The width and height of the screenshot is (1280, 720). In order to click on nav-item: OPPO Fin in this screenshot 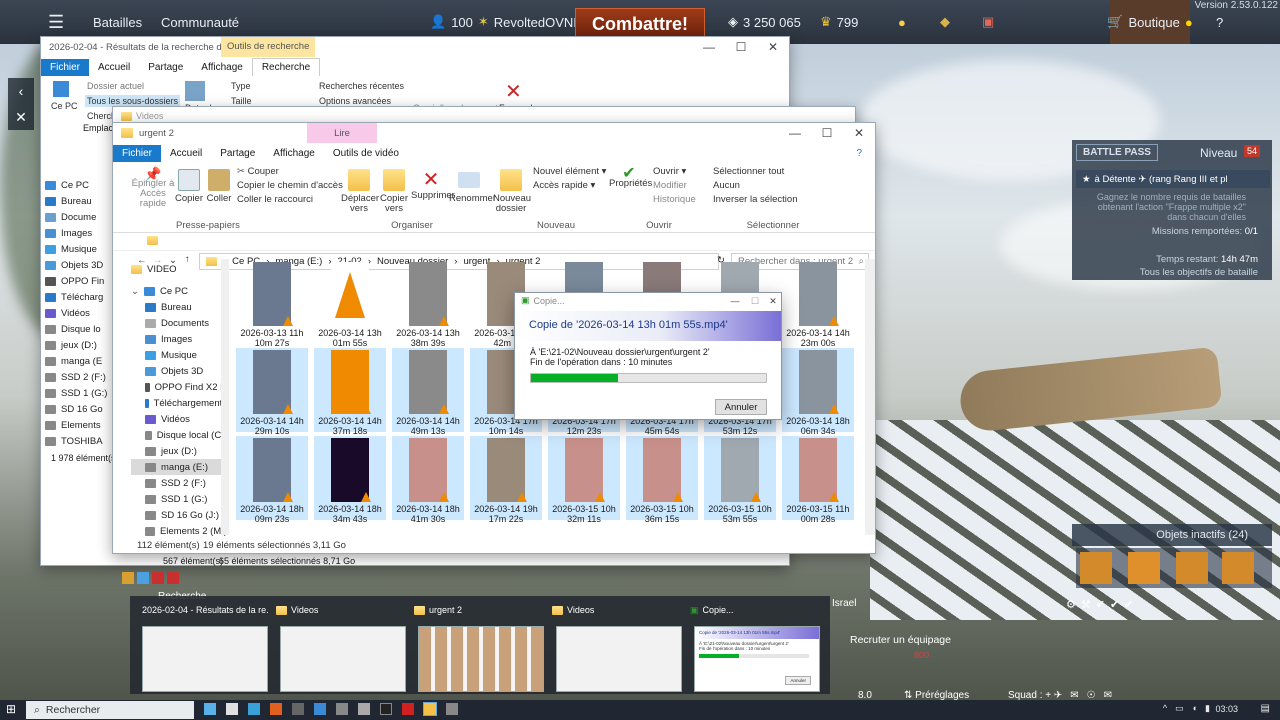, I will do `click(80, 281)`.